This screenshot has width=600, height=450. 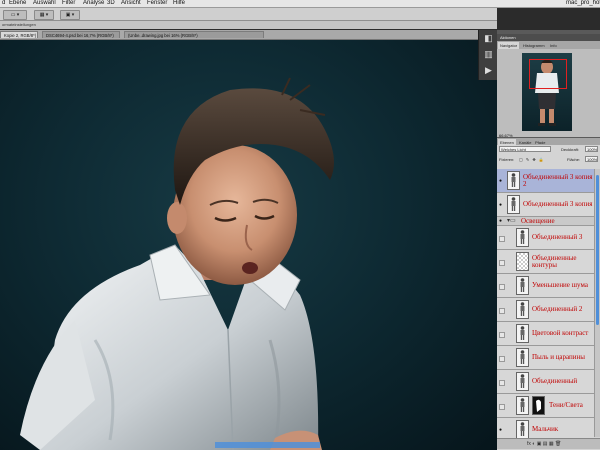 What do you see at coordinates (248, 25) in the screenshot?
I see `options-context-strip: ormateinstellungen` at bounding box center [248, 25].